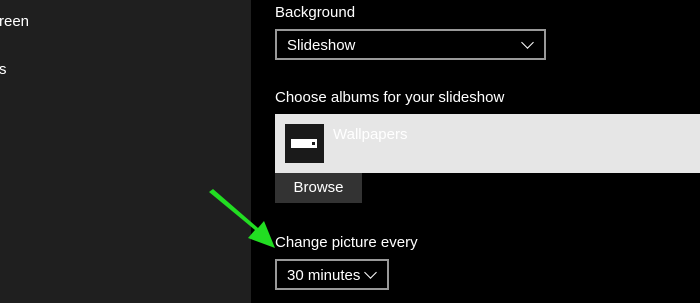 The width and height of the screenshot is (700, 303). I want to click on change-picture-label: Change picture every, so click(346, 242).